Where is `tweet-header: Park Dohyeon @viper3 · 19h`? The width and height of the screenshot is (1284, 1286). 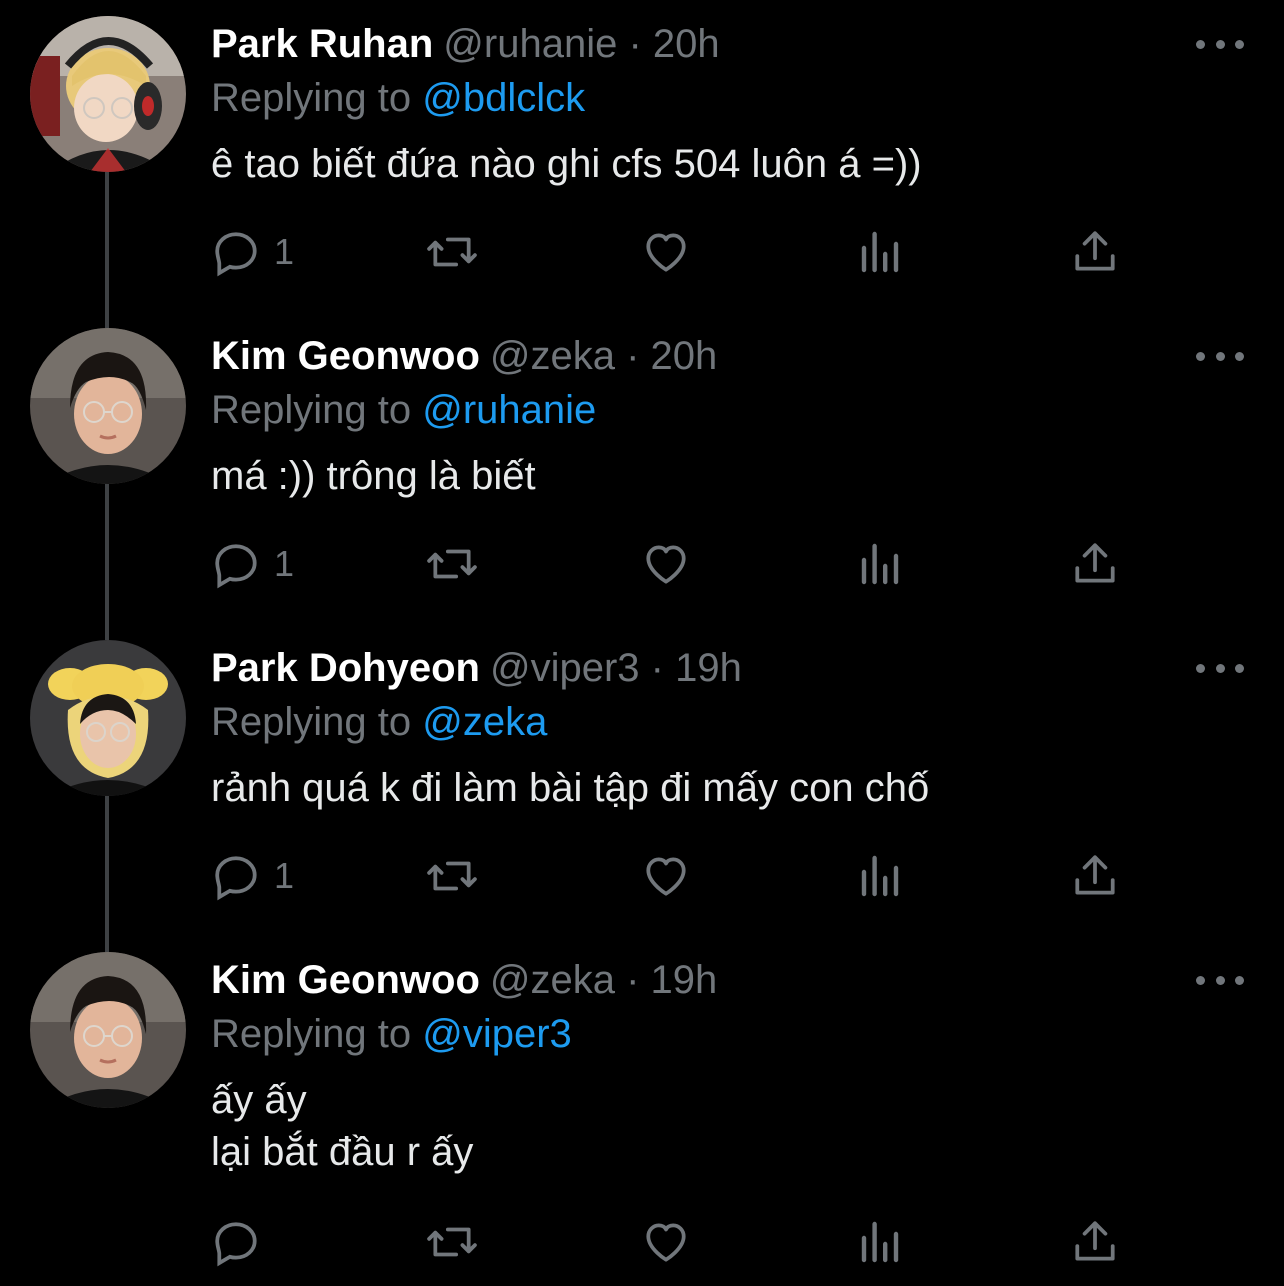
tweet-header: Park Dohyeon @viper3 · 19h is located at coordinates (476, 668).